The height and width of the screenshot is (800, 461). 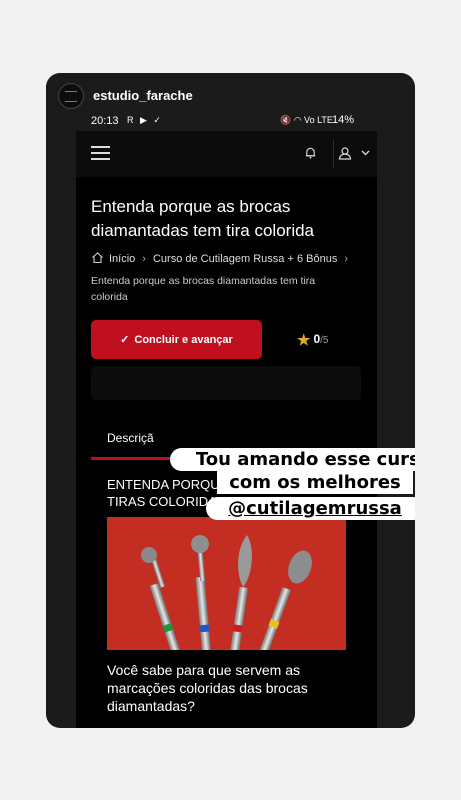 What do you see at coordinates (310, 508) in the screenshot?
I see `sticker-mention: @cutilagemrussa` at bounding box center [310, 508].